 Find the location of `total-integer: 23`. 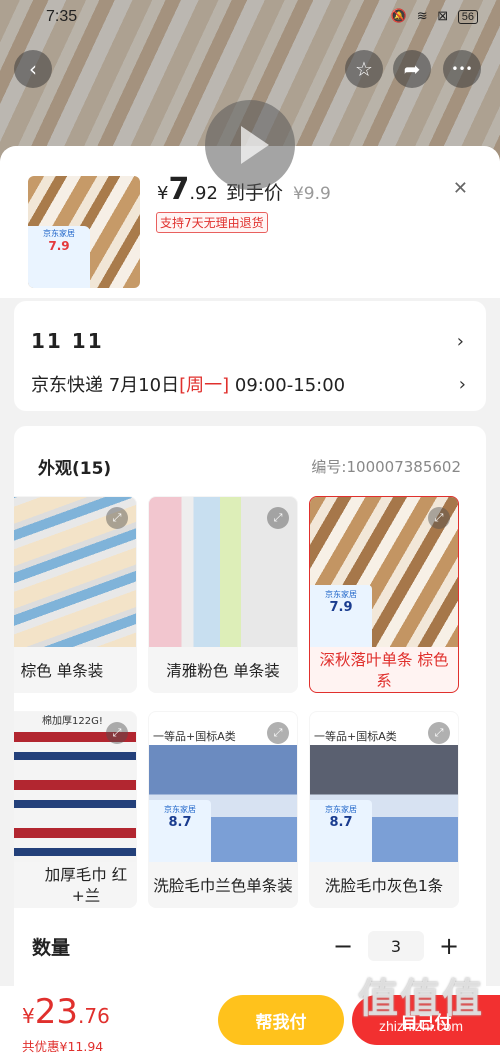

total-integer: 23 is located at coordinates (56, 1012).